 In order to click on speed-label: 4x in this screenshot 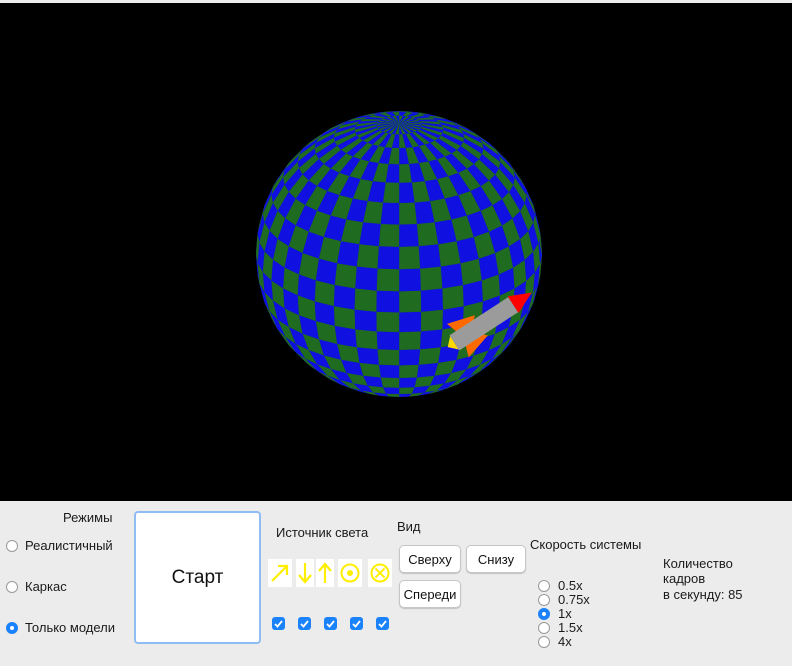, I will do `click(565, 641)`.